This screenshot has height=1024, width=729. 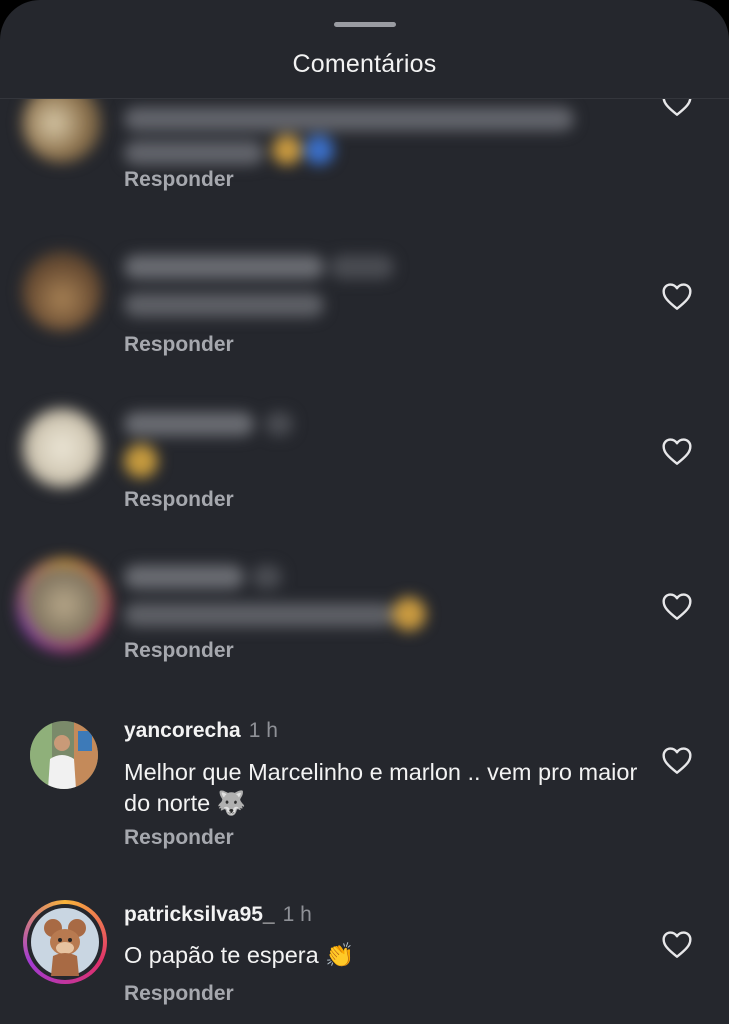 I want to click on username-row: yancorecha 1 h, so click(x=201, y=731).